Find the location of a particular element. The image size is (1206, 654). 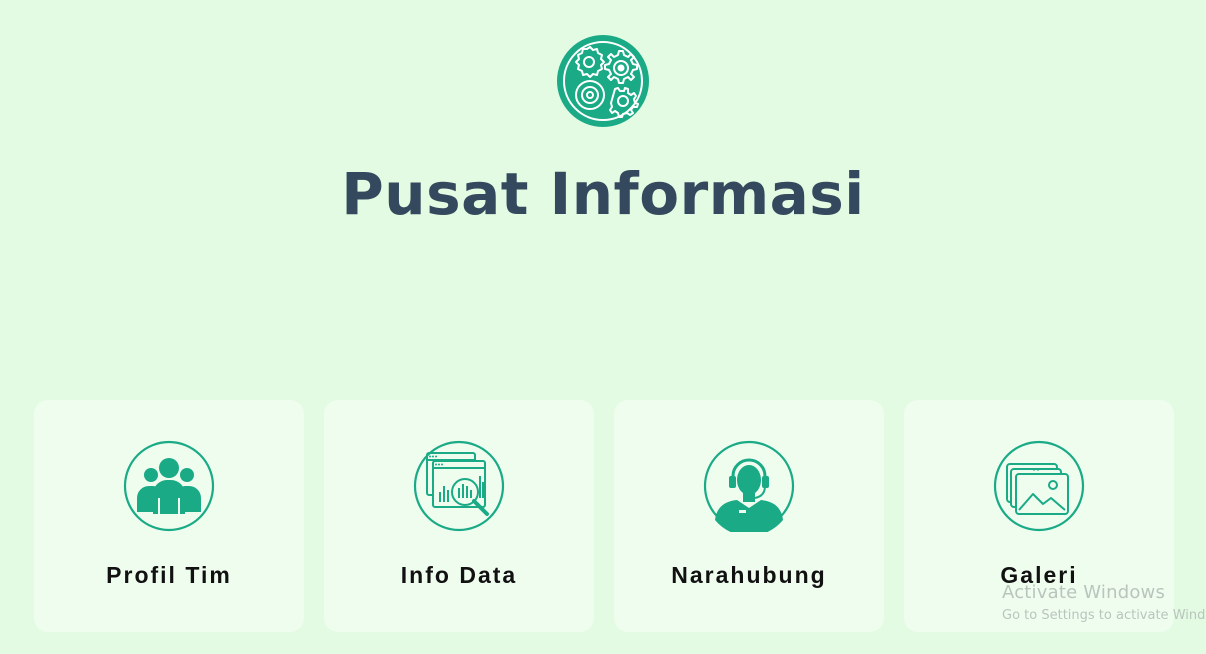

menu-card-label: Profil Tim is located at coordinates (169, 575).